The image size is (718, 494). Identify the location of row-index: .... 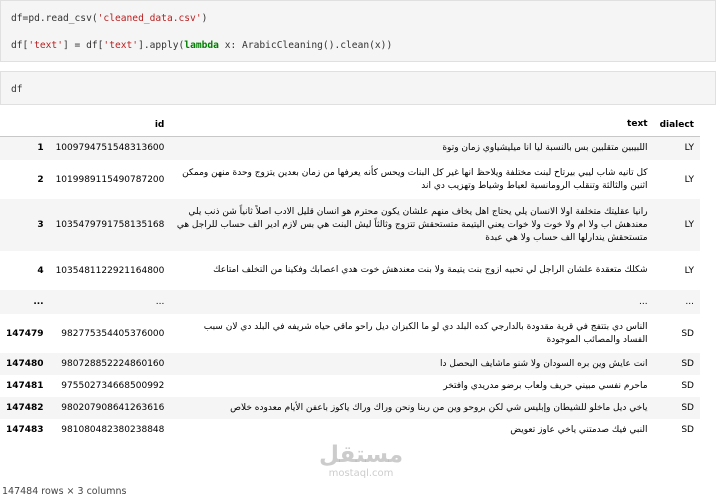
(38, 302).